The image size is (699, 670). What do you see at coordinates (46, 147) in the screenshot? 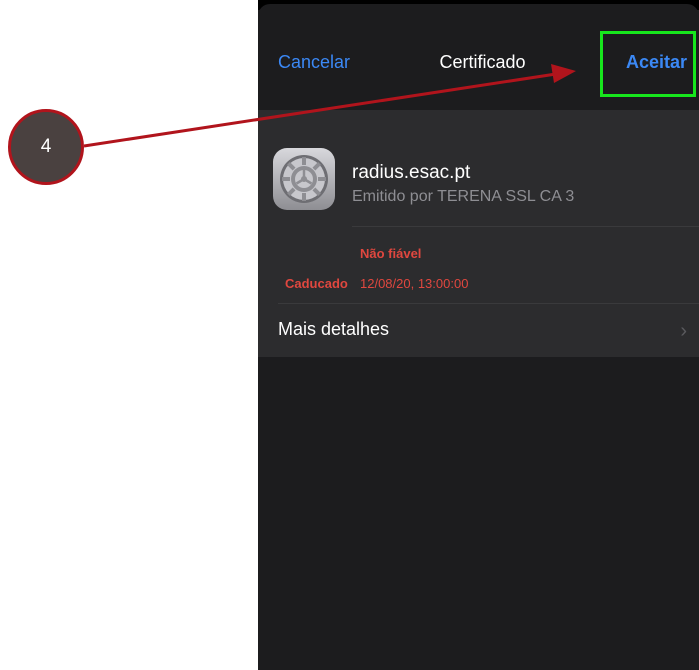
I see `step-number-badge: 4` at bounding box center [46, 147].